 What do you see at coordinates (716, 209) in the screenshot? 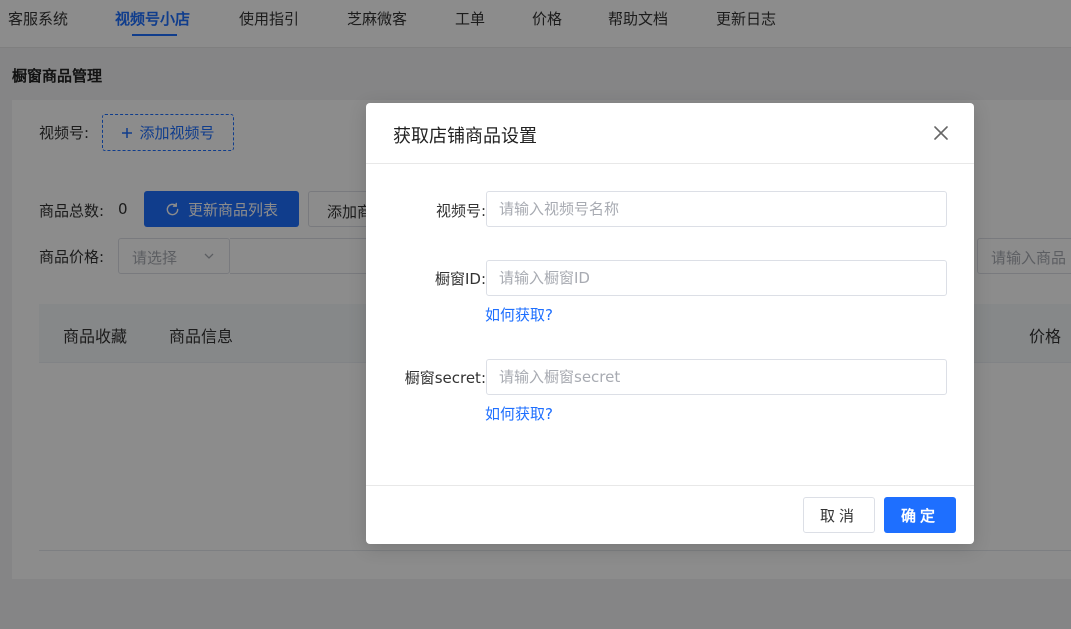
I see `channel-name-input` at bounding box center [716, 209].